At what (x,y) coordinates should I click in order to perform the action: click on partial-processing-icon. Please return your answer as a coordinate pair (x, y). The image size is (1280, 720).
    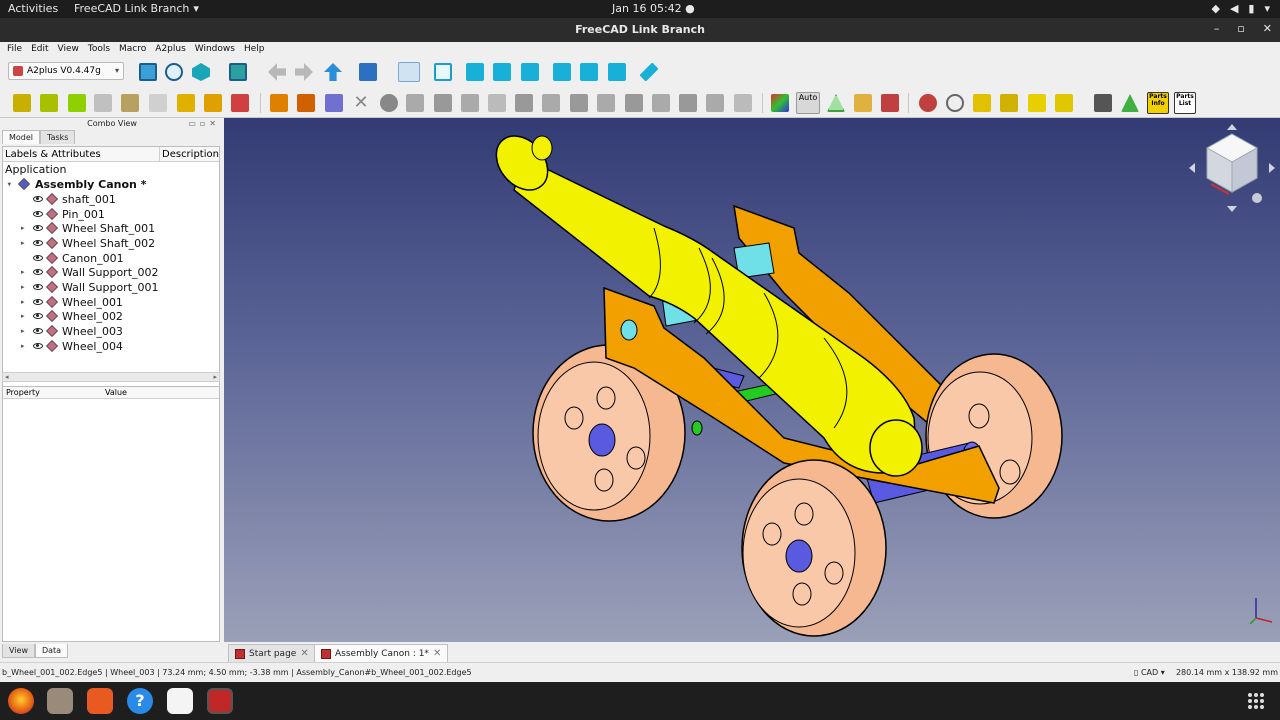
    Looking at the image, I should click on (1009, 103).